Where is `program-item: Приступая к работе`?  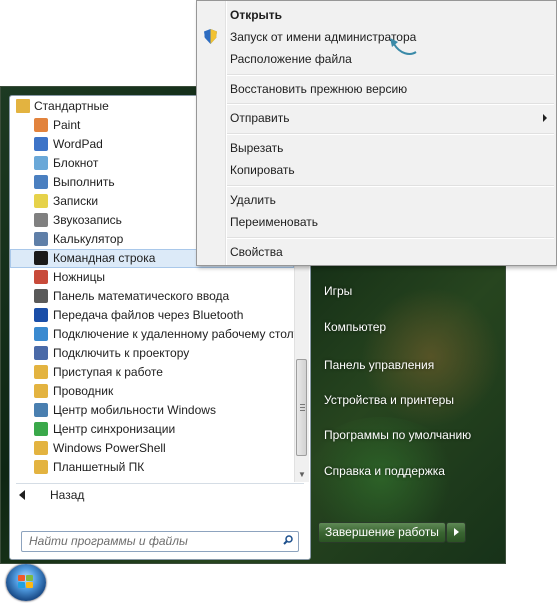
program-item: Приступая к работе is located at coordinates (152, 372).